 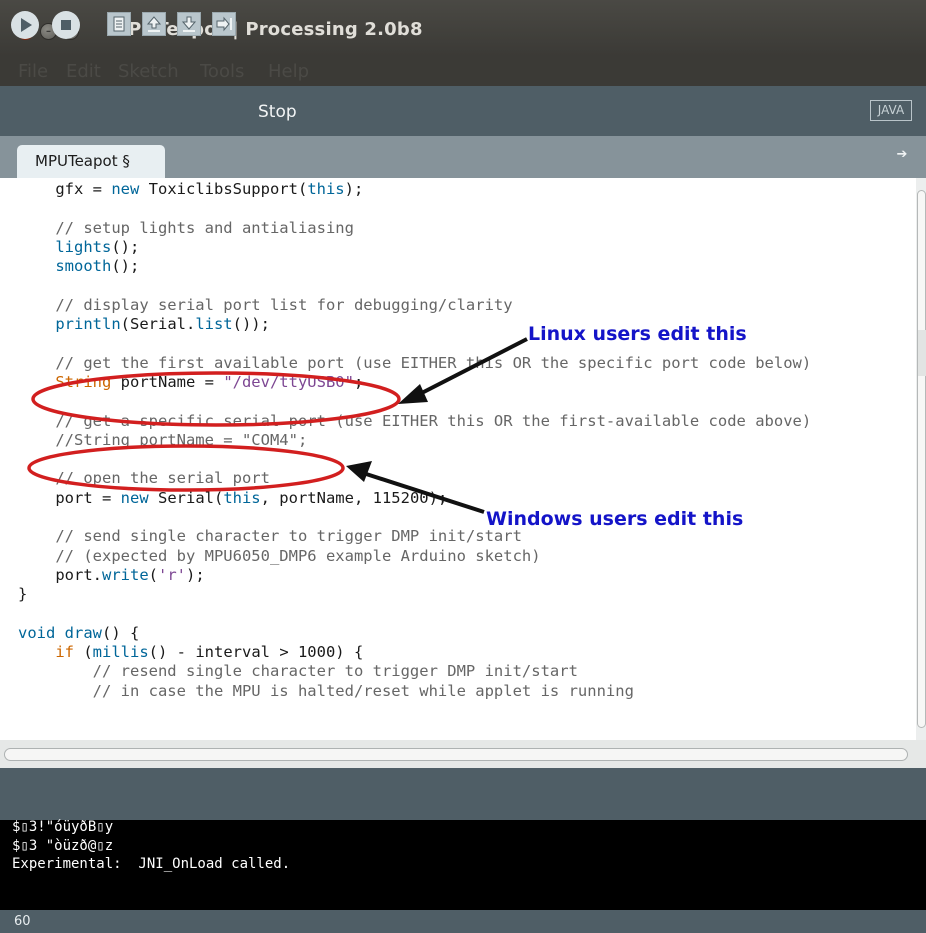 I want to click on code-token: list, so click(x=214, y=324).